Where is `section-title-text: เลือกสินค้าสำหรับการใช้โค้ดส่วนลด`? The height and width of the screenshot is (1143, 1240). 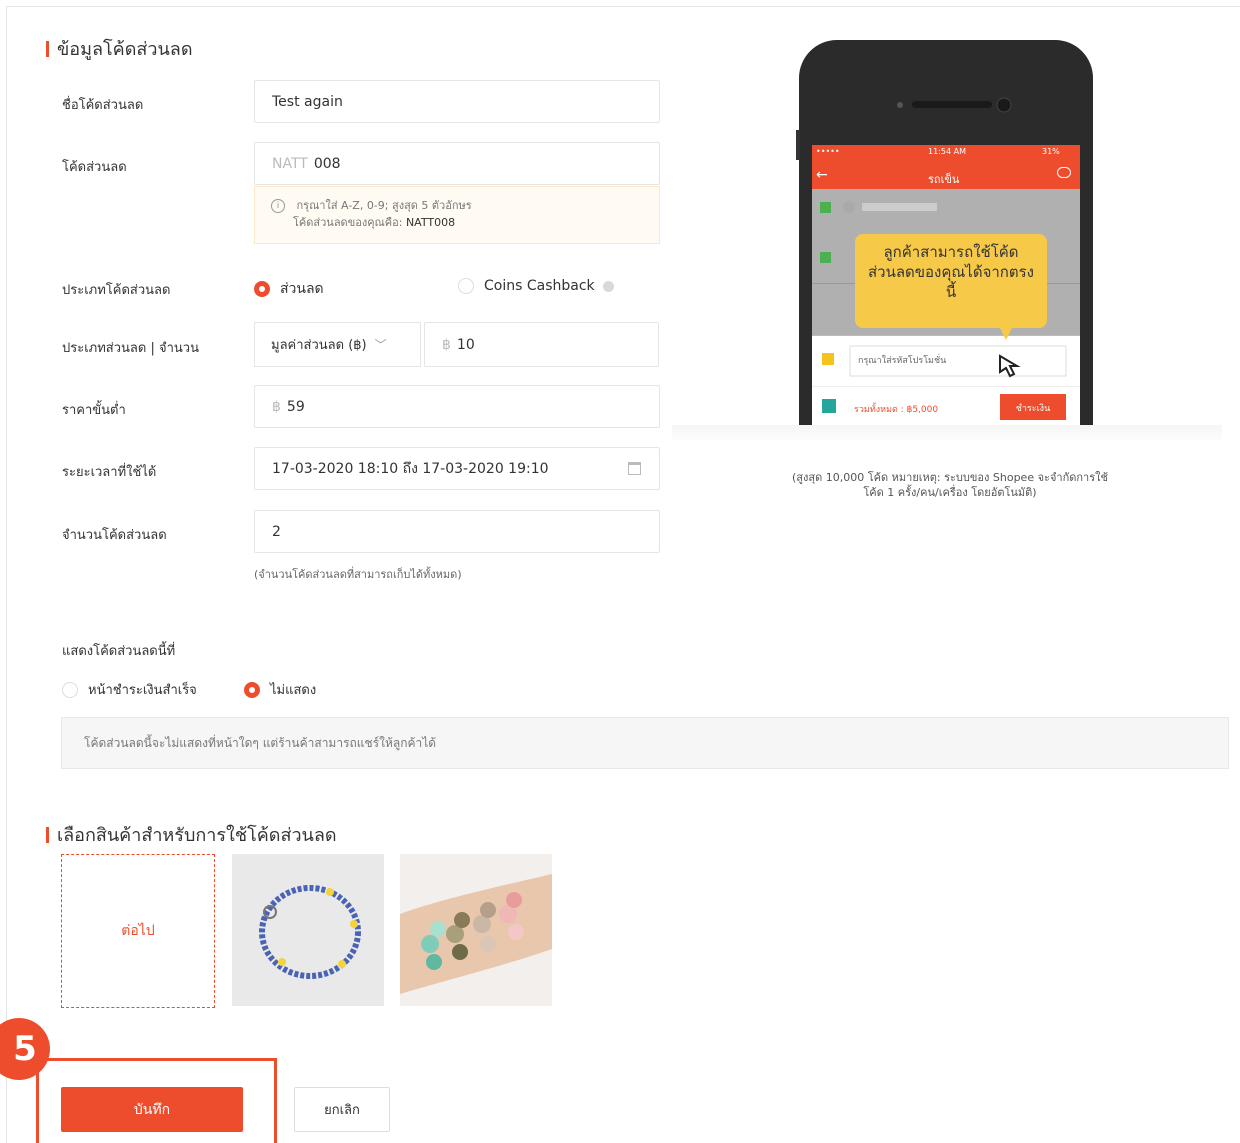
section-title-text: เลือกสินค้าสำหรับการใช้โค้ดส่วนลด is located at coordinates (197, 835).